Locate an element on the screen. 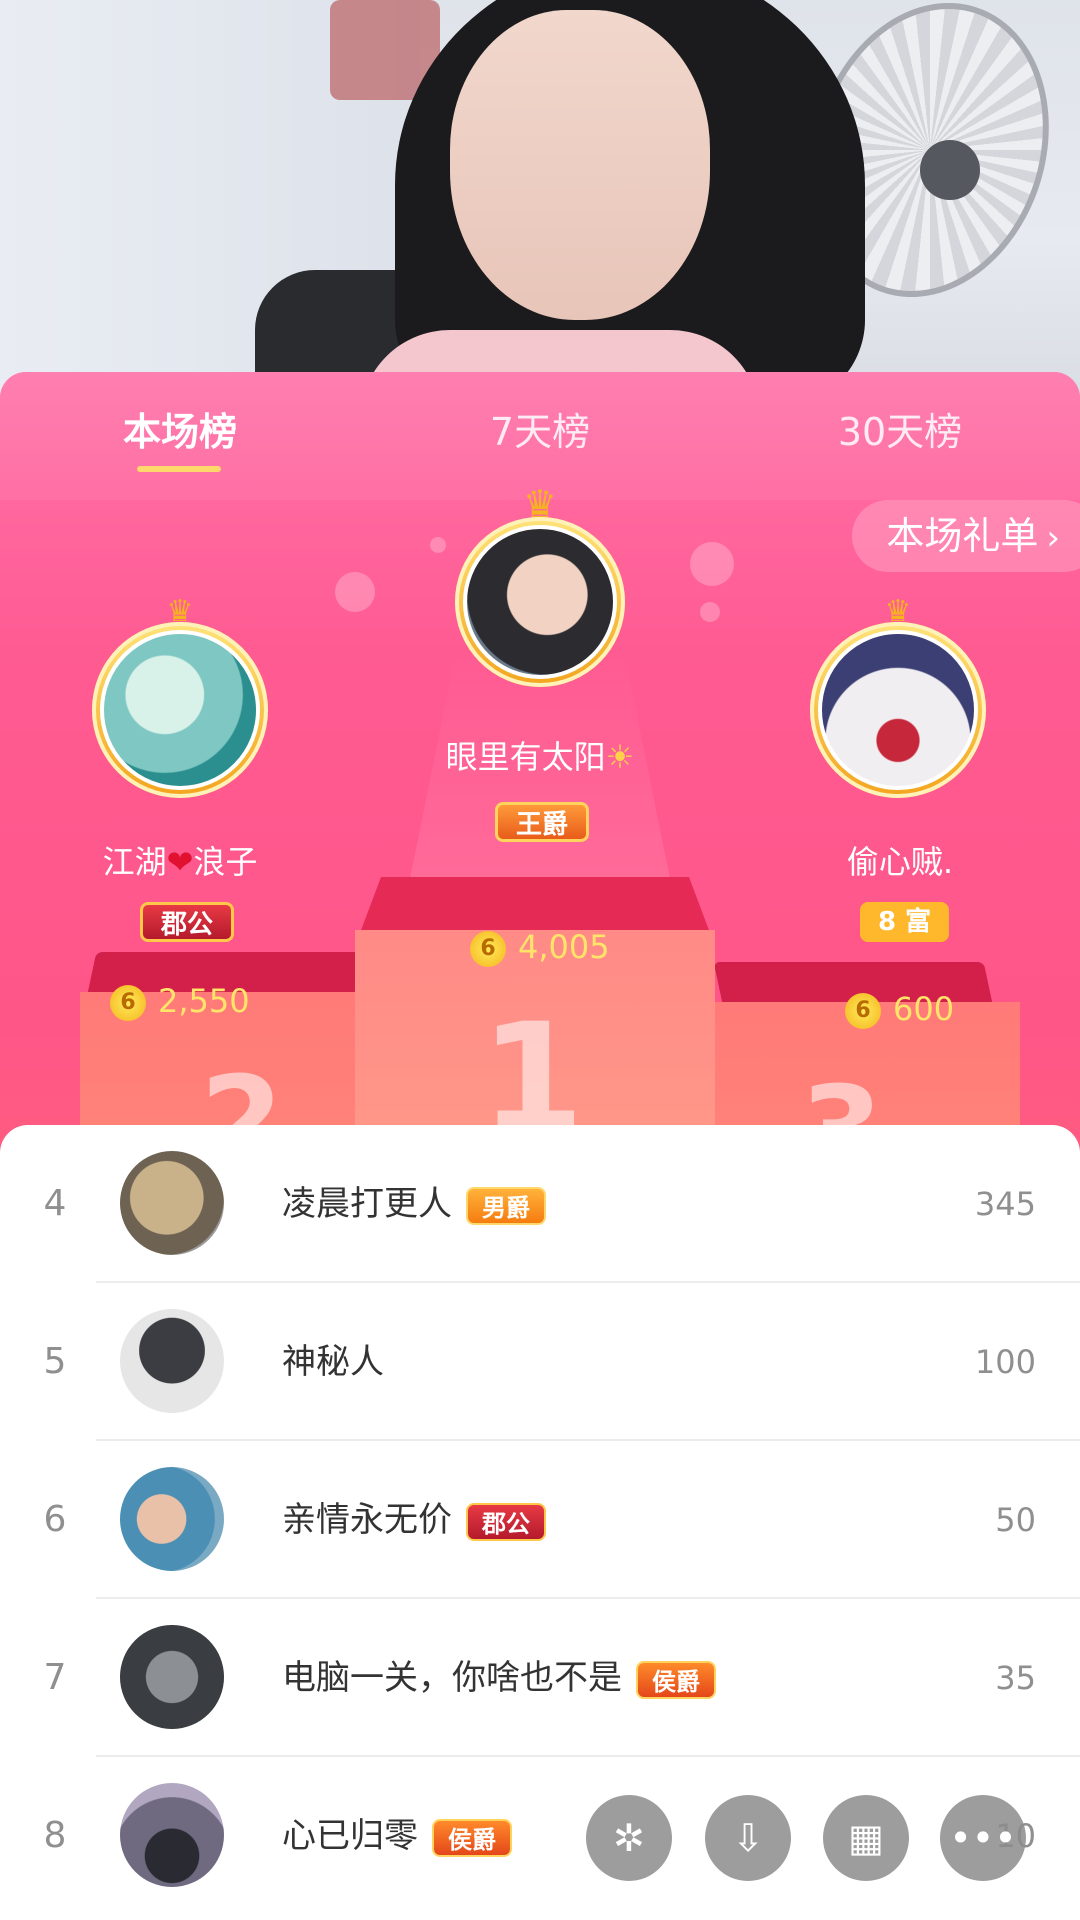 This screenshot has width=1080, height=1920. top3-score: 6 600 is located at coordinates (899, 1009).